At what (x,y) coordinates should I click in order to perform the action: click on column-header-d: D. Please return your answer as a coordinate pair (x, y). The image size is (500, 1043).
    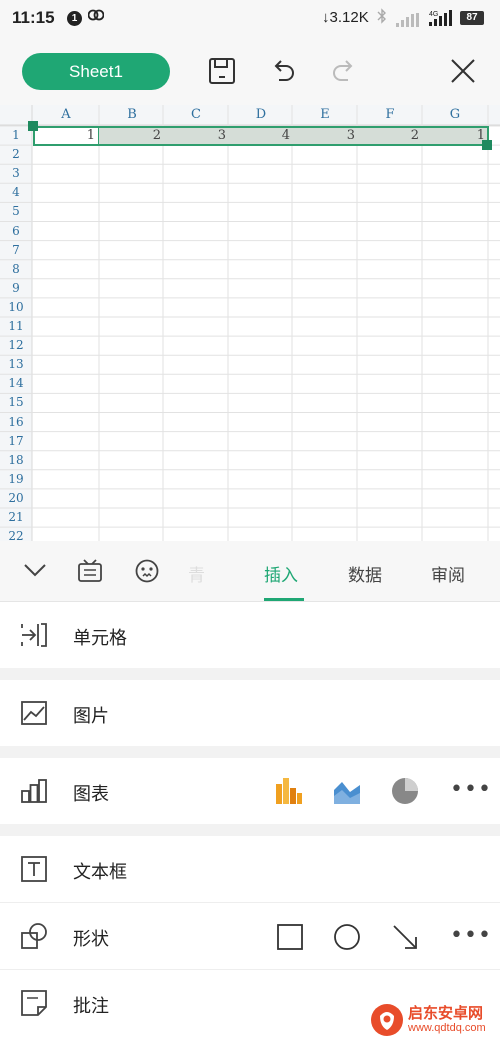
    Looking at the image, I should click on (261, 115).